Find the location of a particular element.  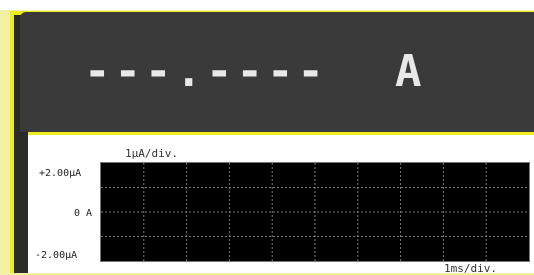

x-scale-label: 1ms/div. is located at coordinates (470, 268).